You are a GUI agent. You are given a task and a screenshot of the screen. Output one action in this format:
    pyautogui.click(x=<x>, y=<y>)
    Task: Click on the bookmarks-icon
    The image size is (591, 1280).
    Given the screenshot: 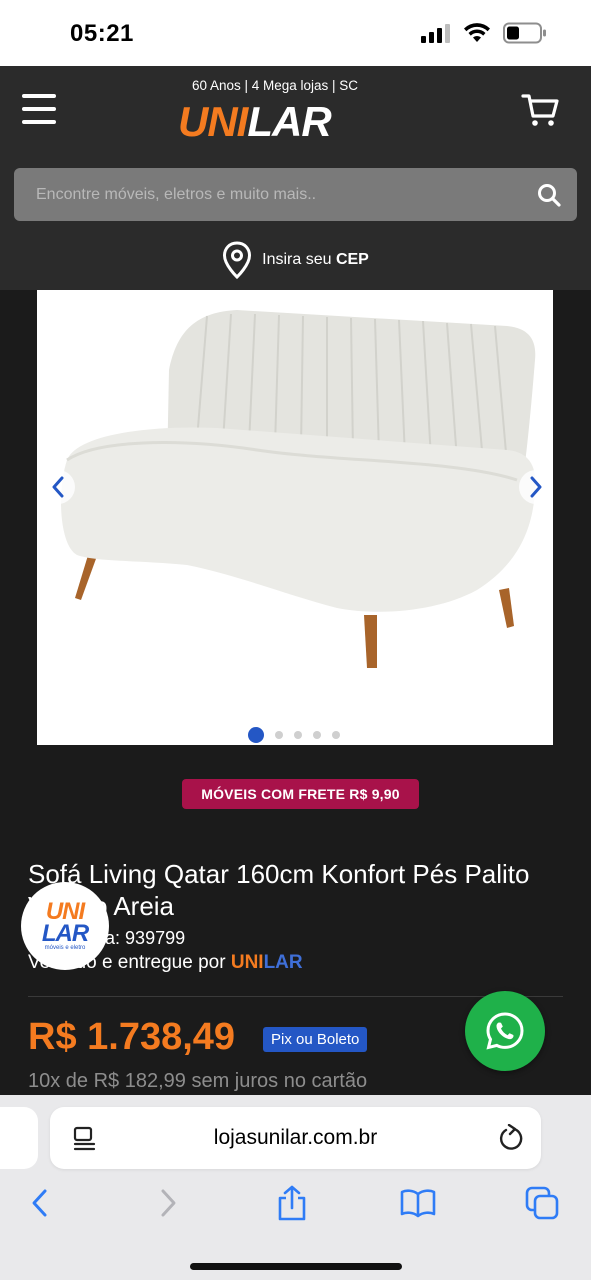 What is the action you would take?
    pyautogui.click(x=418, y=1203)
    